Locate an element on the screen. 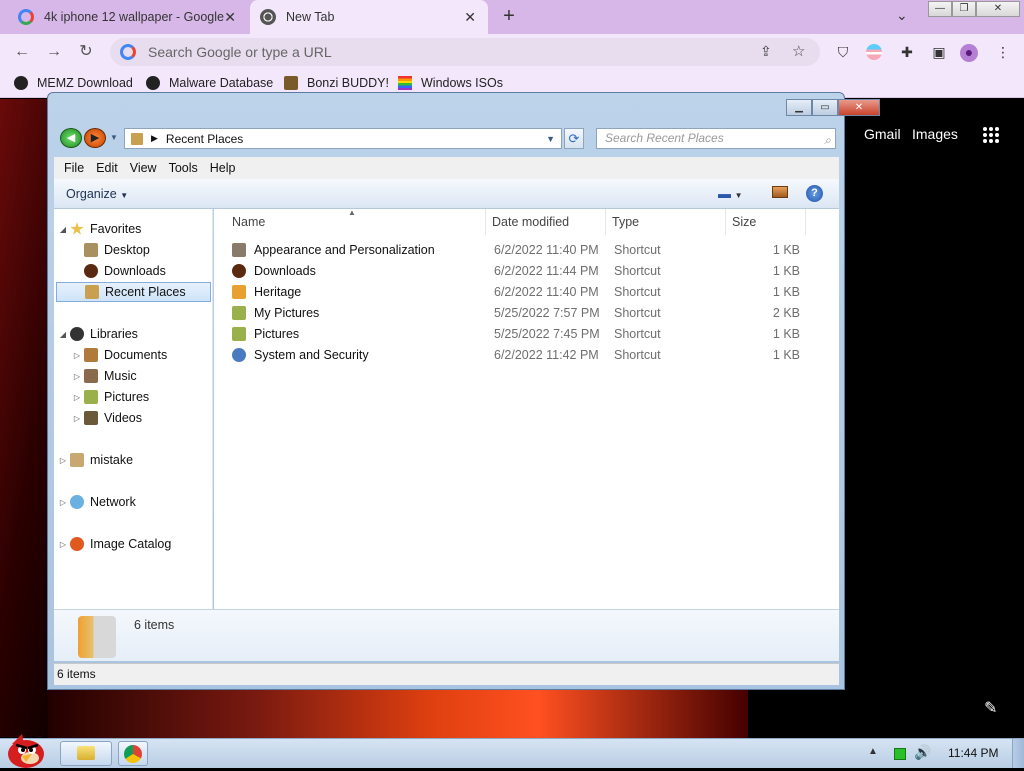 This screenshot has width=1024, height=771. taskbar-clock: 11:44 PM is located at coordinates (973, 753).